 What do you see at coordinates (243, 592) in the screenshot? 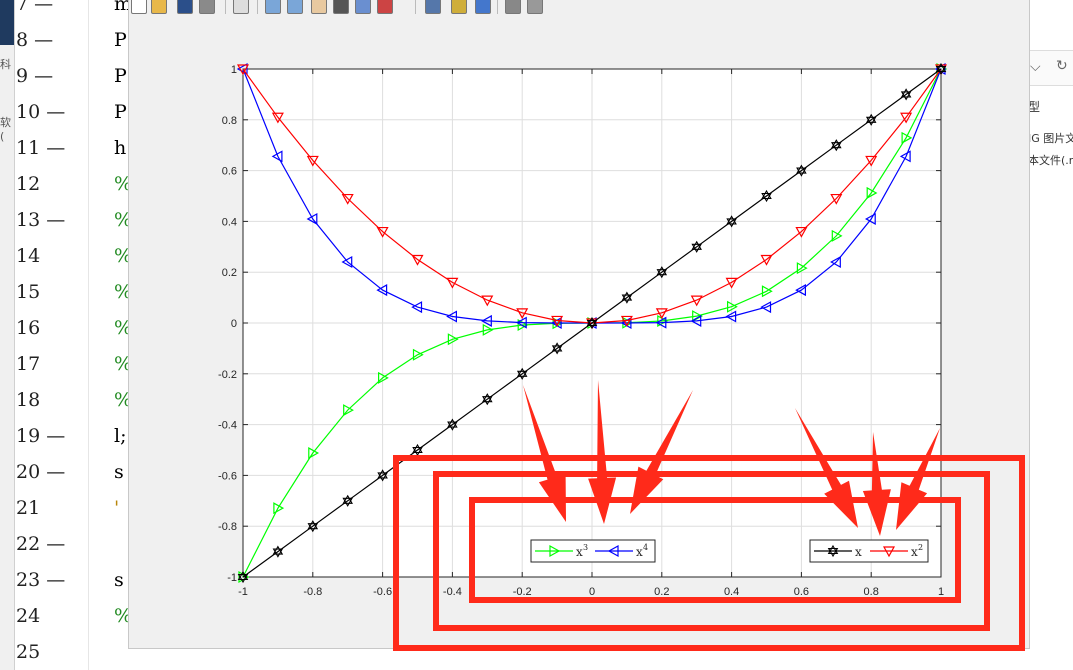
I see `x-tick-label: -1` at bounding box center [243, 592].